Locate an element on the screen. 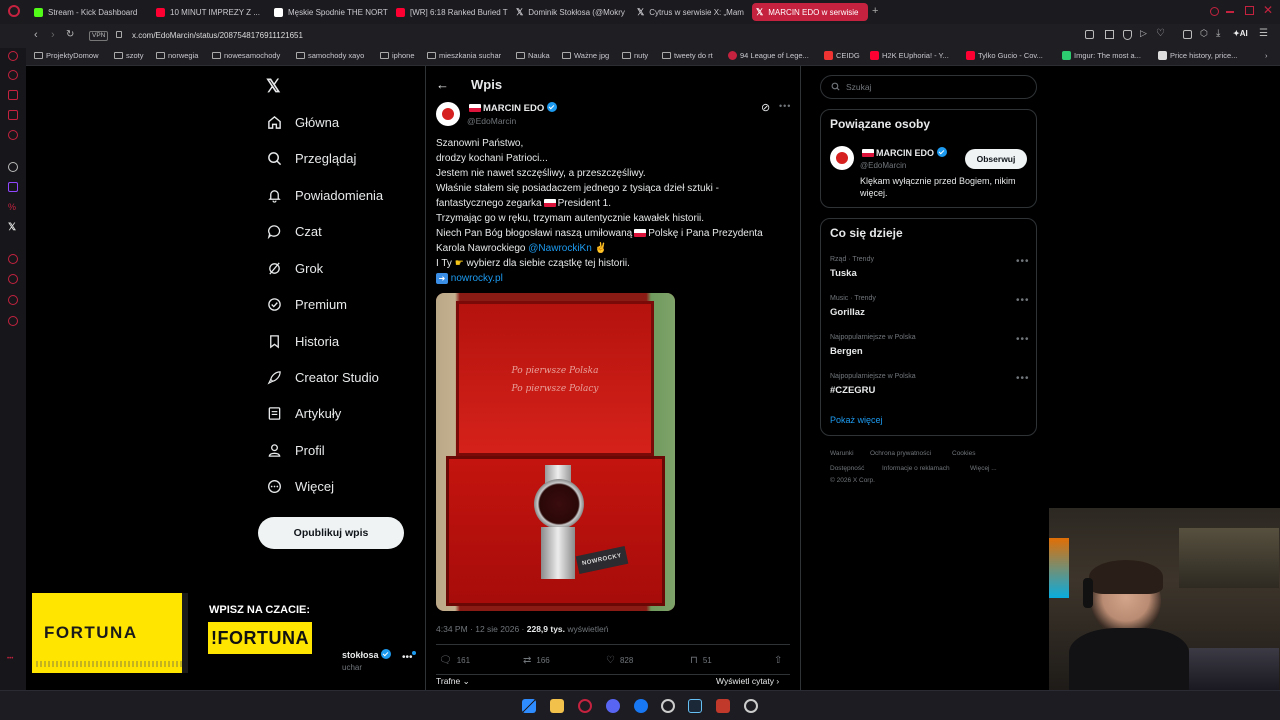  tab-shop: Męskie Spodnie THE NORT is located at coordinates (329, 12).